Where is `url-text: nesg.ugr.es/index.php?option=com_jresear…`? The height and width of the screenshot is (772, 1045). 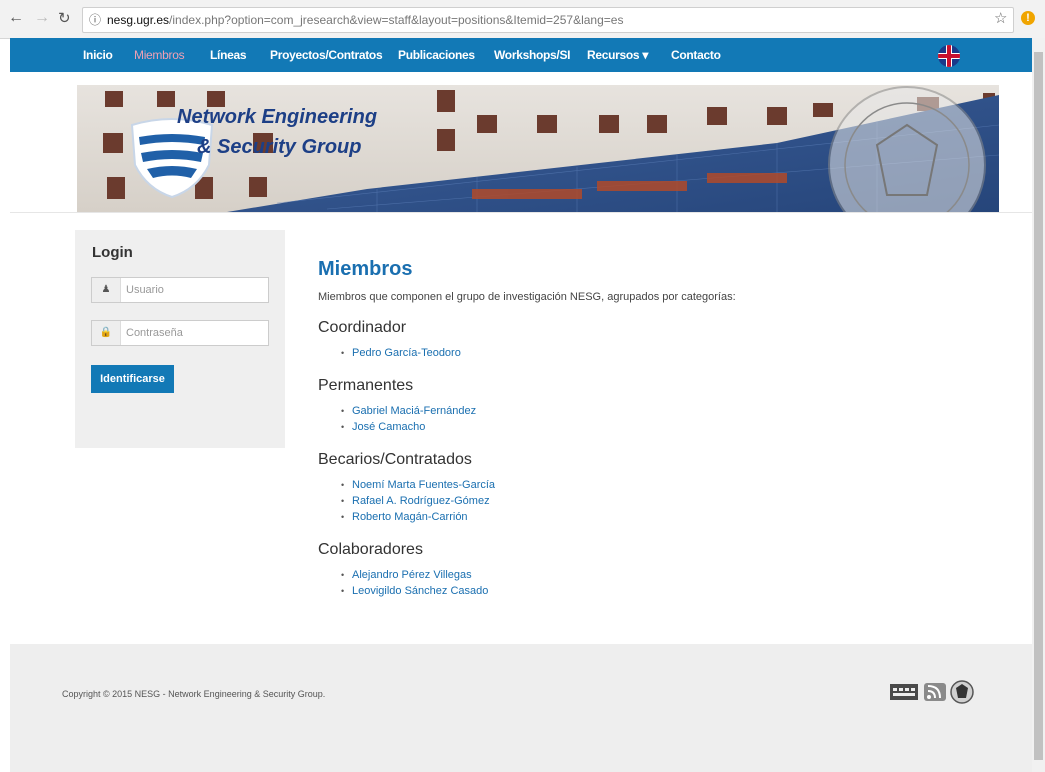 url-text: nesg.ugr.es/index.php?option=com_jresear… is located at coordinates (365, 20).